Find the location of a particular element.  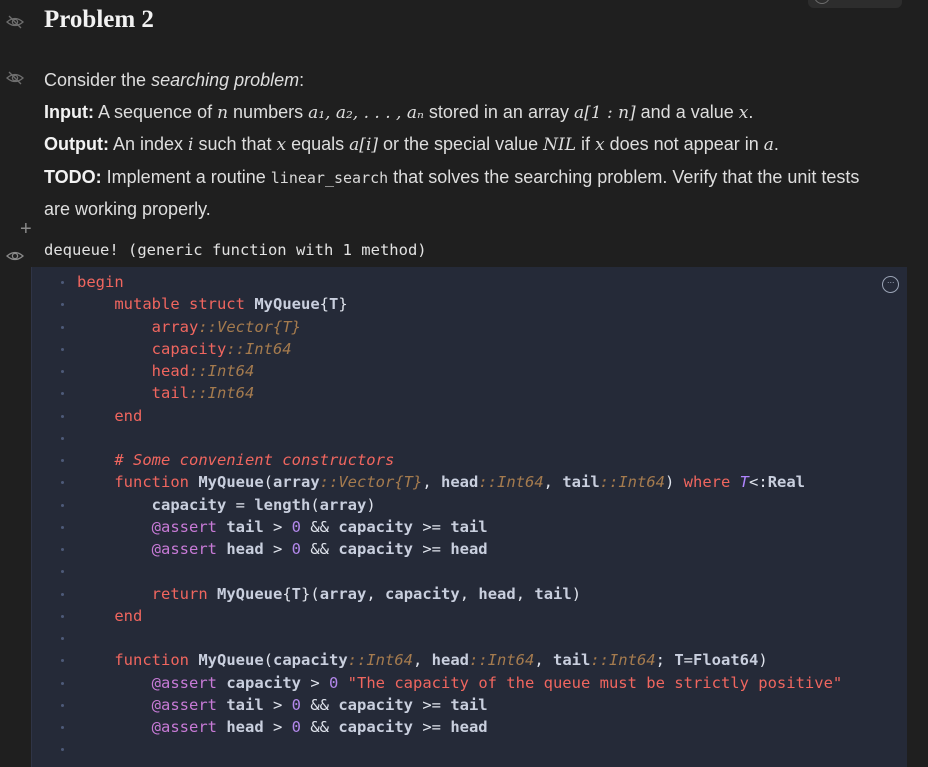

eye-icon is located at coordinates (15, 256).